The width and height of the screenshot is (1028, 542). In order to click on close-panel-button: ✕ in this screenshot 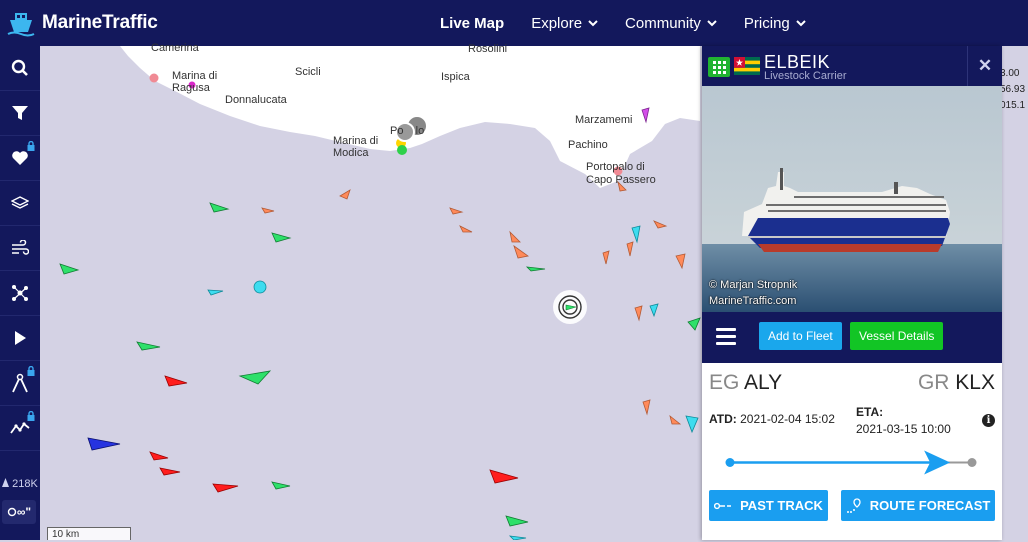, I will do `click(984, 66)`.